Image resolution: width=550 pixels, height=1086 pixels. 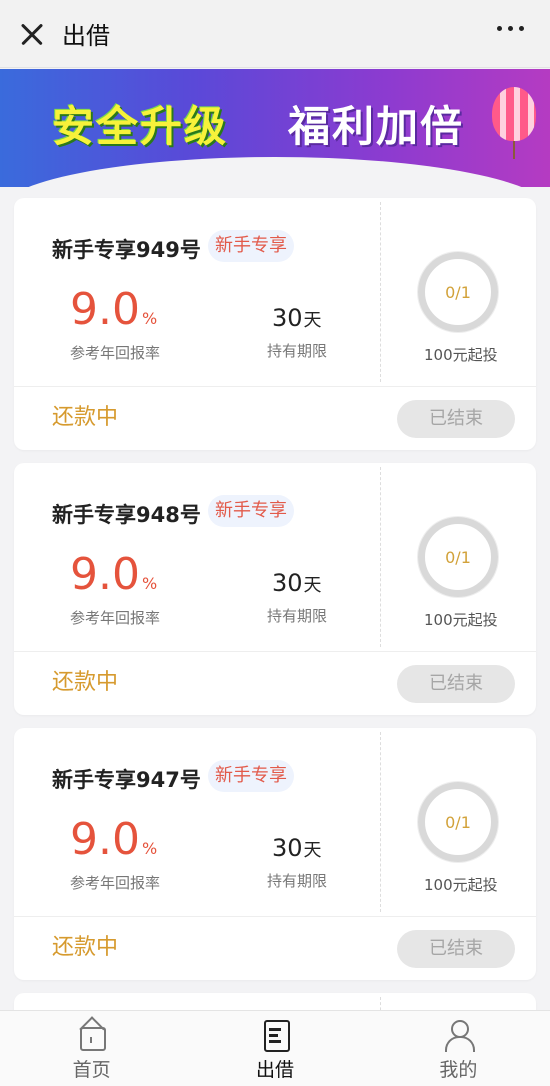 I want to click on banner-text-left: 安全升级, so click(x=140, y=126).